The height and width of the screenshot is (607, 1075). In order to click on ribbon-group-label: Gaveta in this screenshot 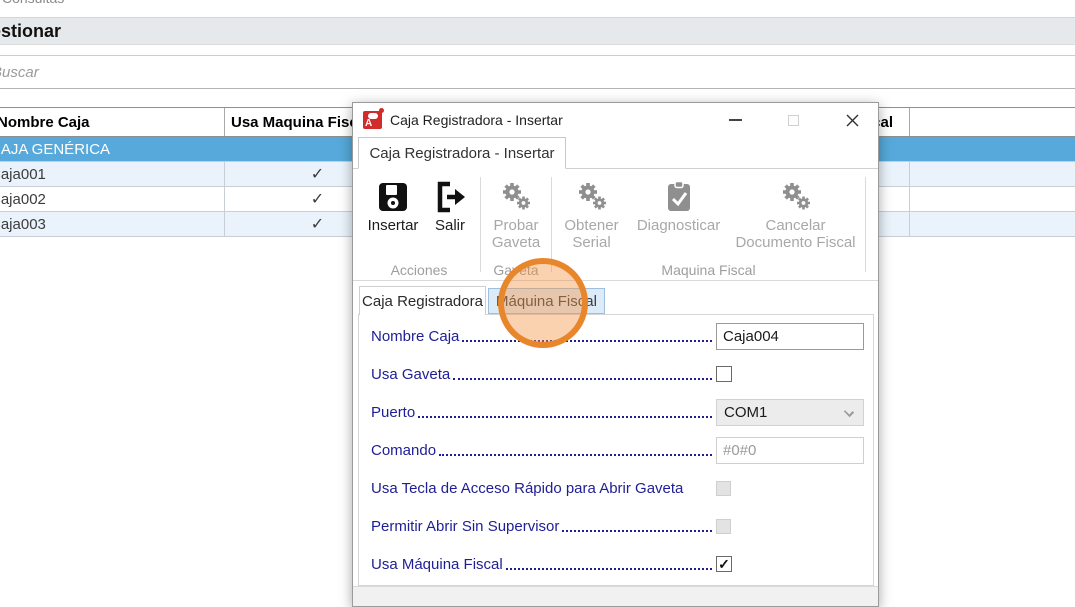, I will do `click(516, 270)`.